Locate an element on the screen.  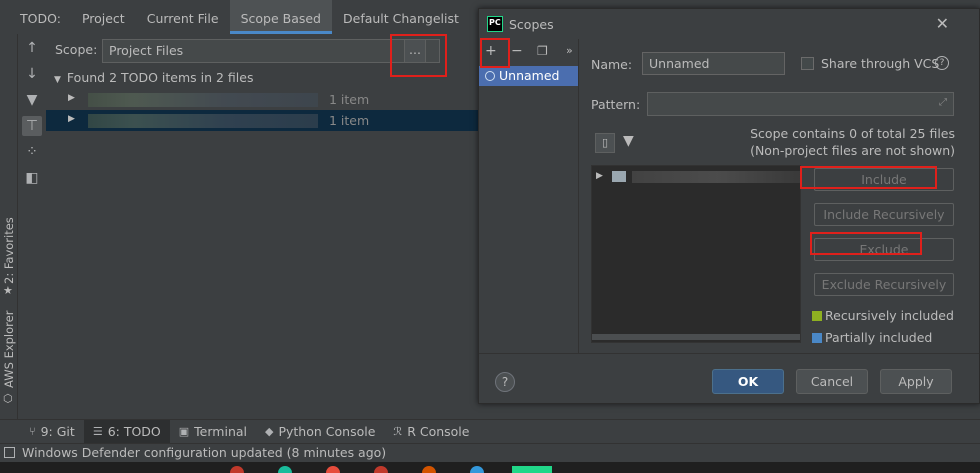
file-icon: ▯ is located at coordinates (605, 143).